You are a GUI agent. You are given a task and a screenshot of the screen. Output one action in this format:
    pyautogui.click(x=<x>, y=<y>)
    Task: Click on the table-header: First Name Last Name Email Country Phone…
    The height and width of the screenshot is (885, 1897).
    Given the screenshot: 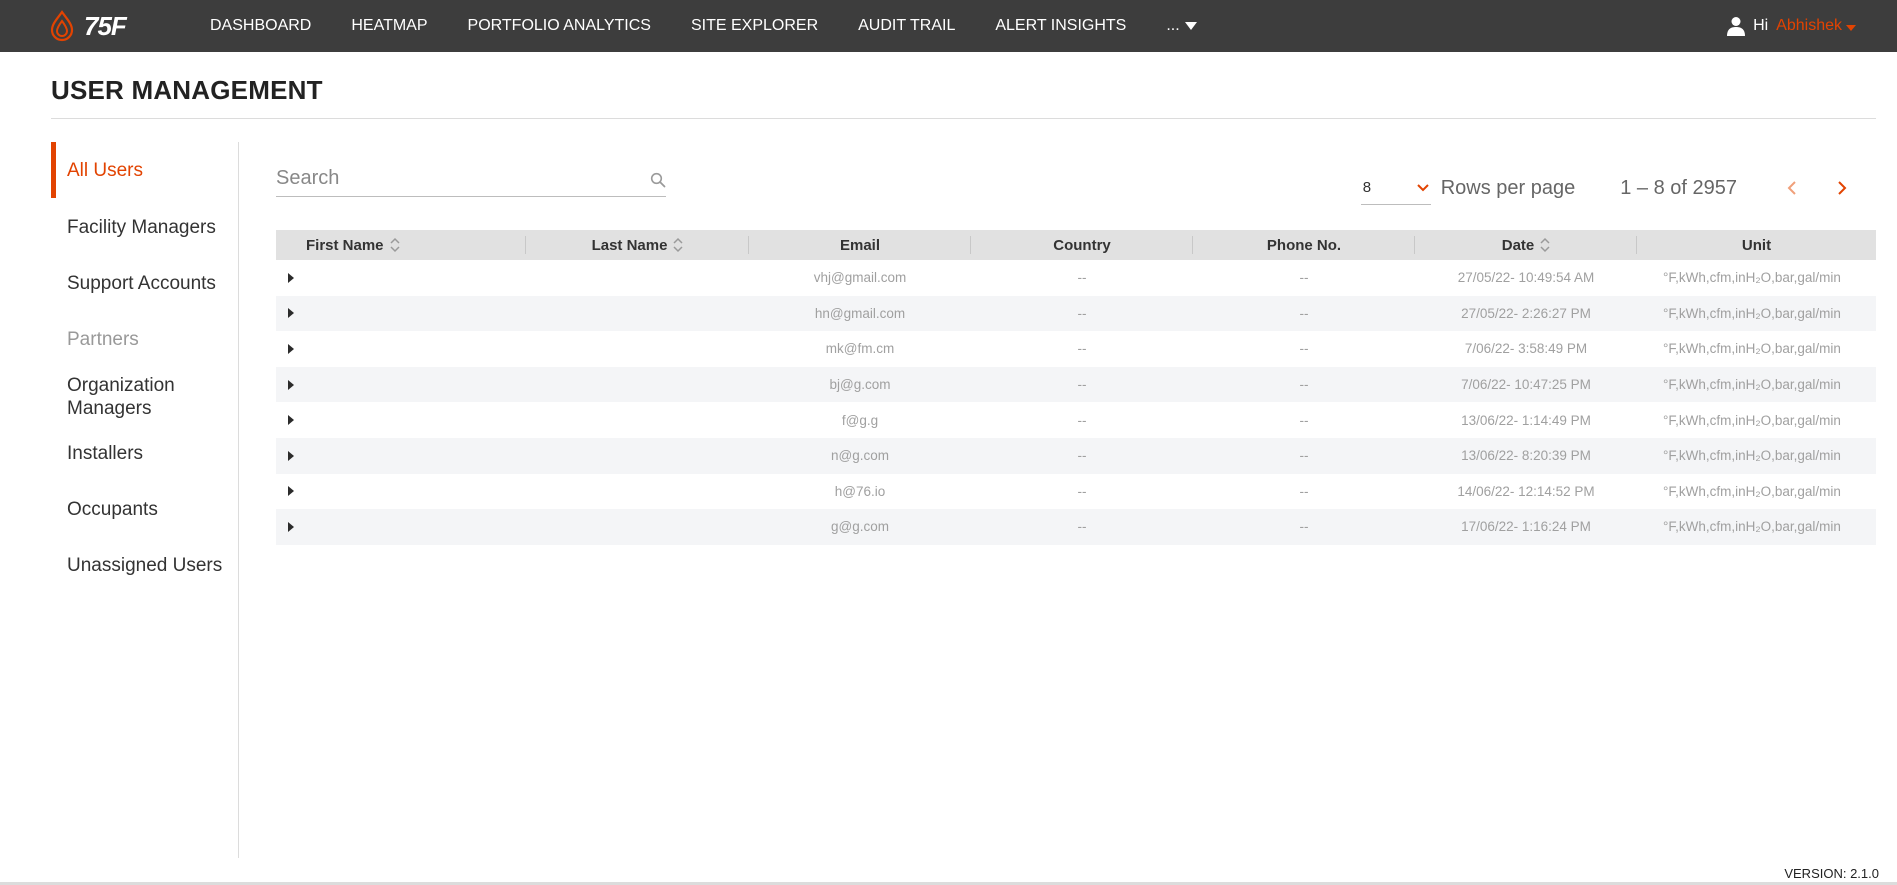 What is the action you would take?
    pyautogui.click(x=1076, y=245)
    